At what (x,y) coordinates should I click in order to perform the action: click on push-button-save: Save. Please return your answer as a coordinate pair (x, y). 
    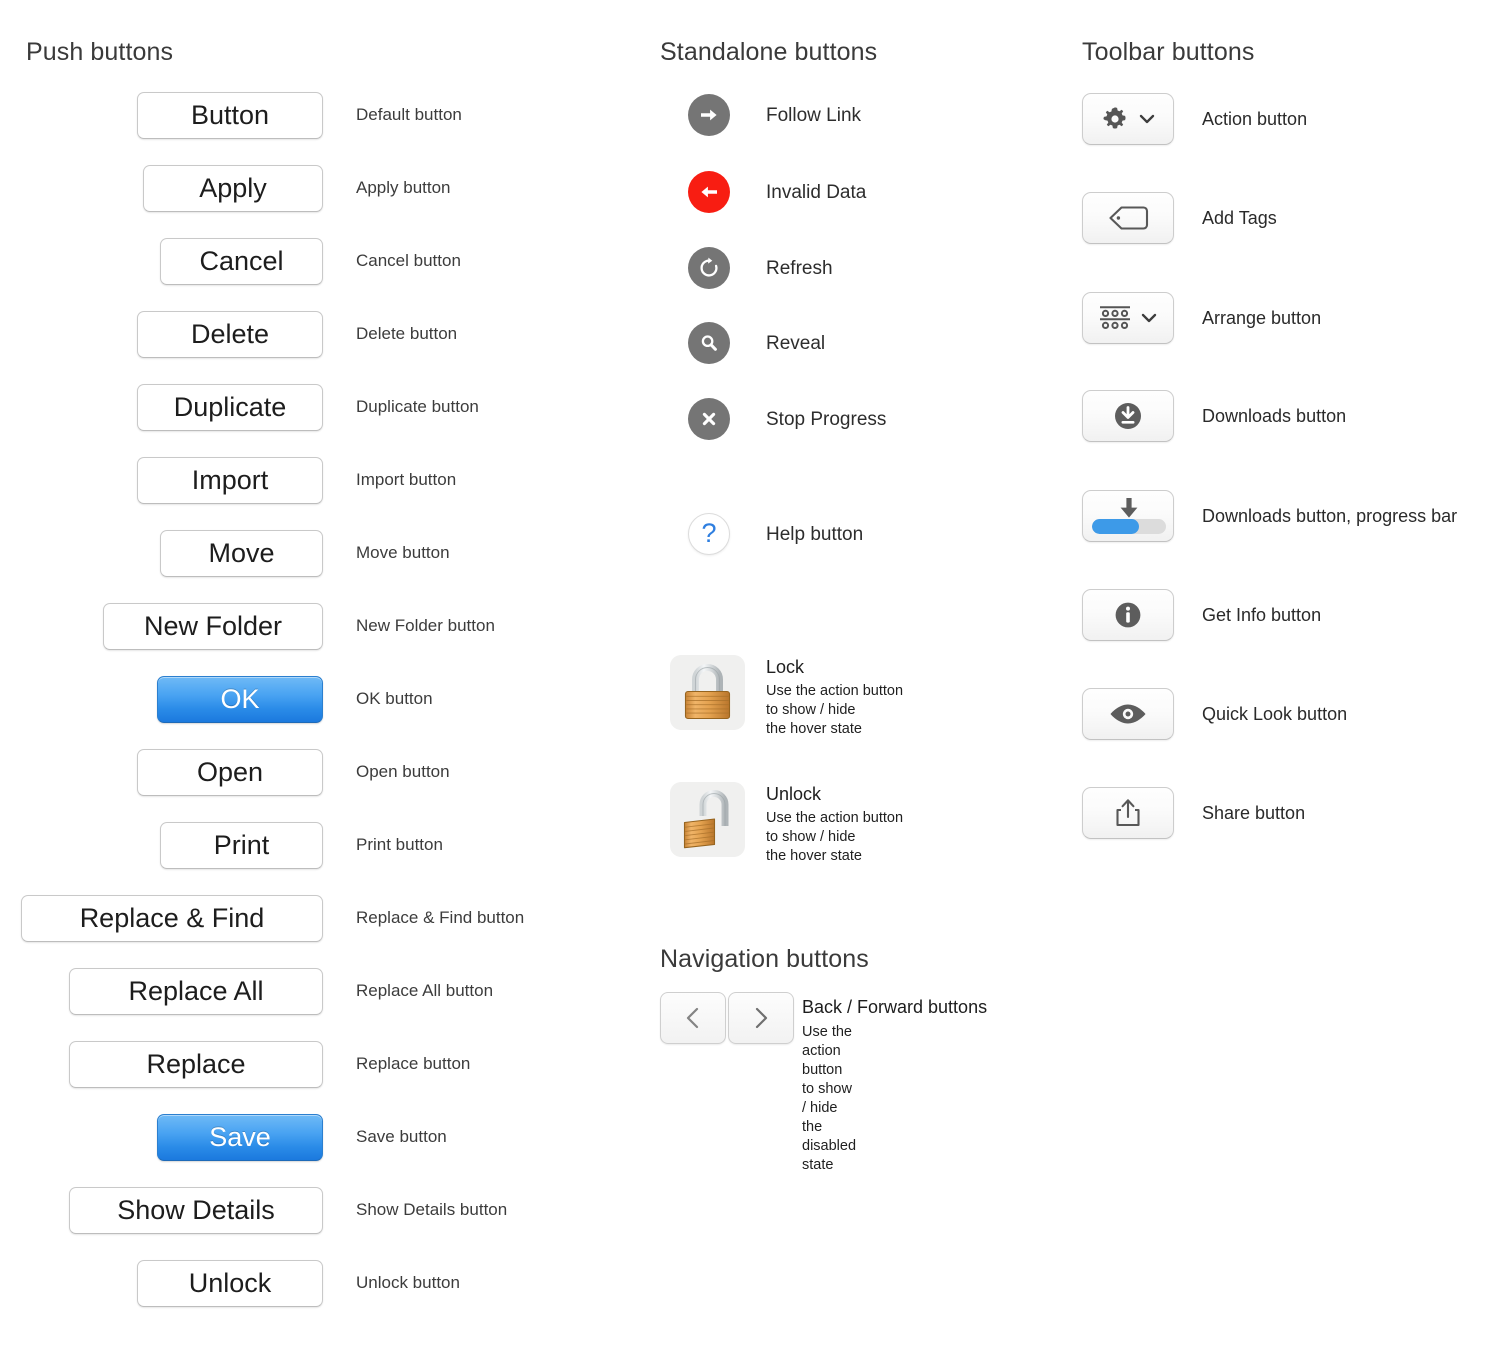
    Looking at the image, I should click on (240, 1137).